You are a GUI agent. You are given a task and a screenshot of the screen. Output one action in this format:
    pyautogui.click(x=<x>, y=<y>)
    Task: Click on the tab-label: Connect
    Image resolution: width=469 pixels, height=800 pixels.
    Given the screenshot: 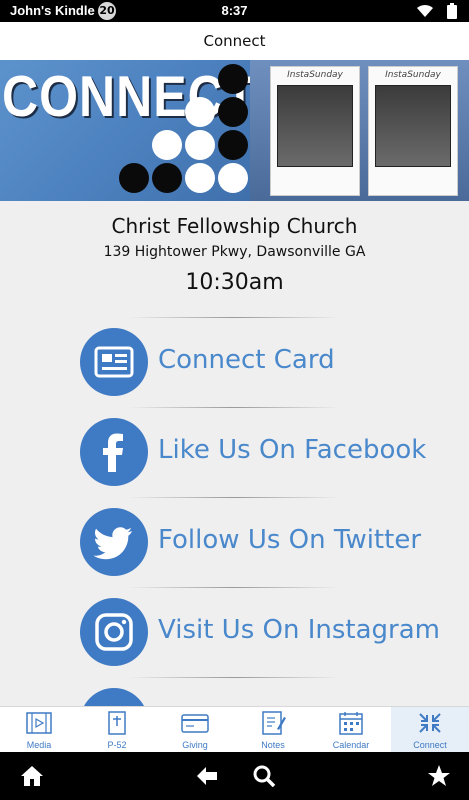 What is the action you would take?
    pyautogui.click(x=430, y=745)
    